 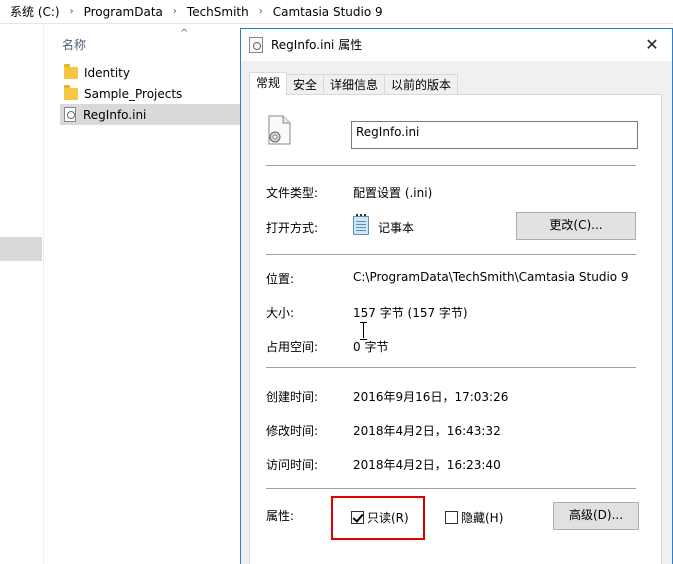 What do you see at coordinates (328, 12) in the screenshot?
I see `breadcrumb-camtasia: Camtasia Studio 9` at bounding box center [328, 12].